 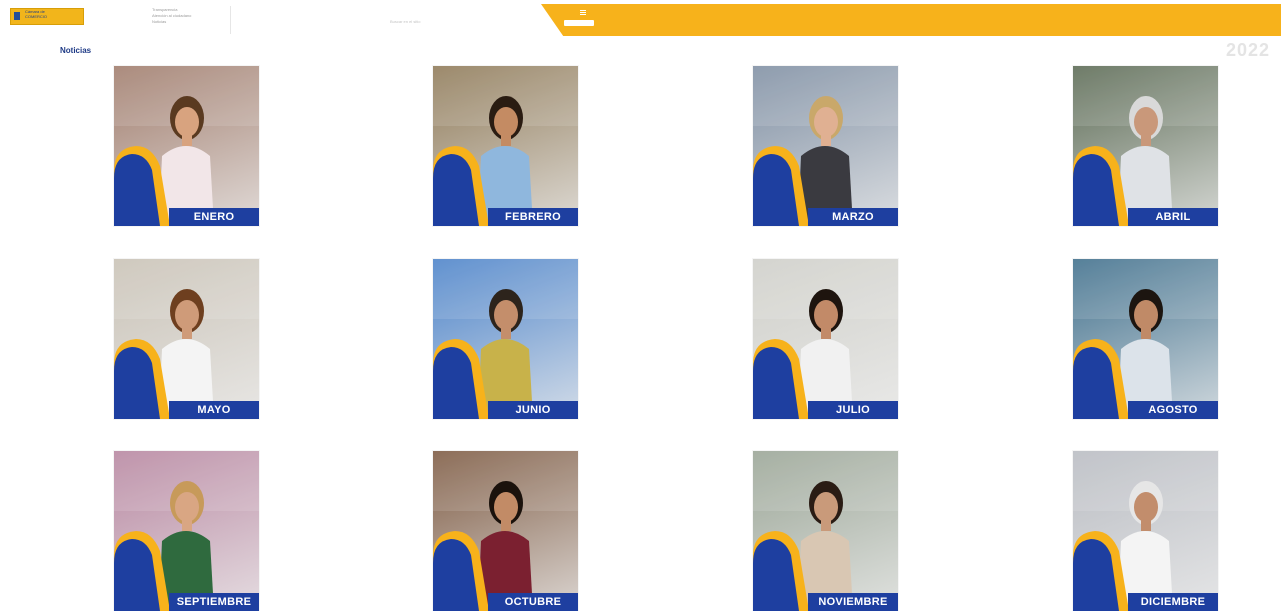 What do you see at coordinates (1145, 531) in the screenshot?
I see `month-card-diciembre: DICIEMBRE` at bounding box center [1145, 531].